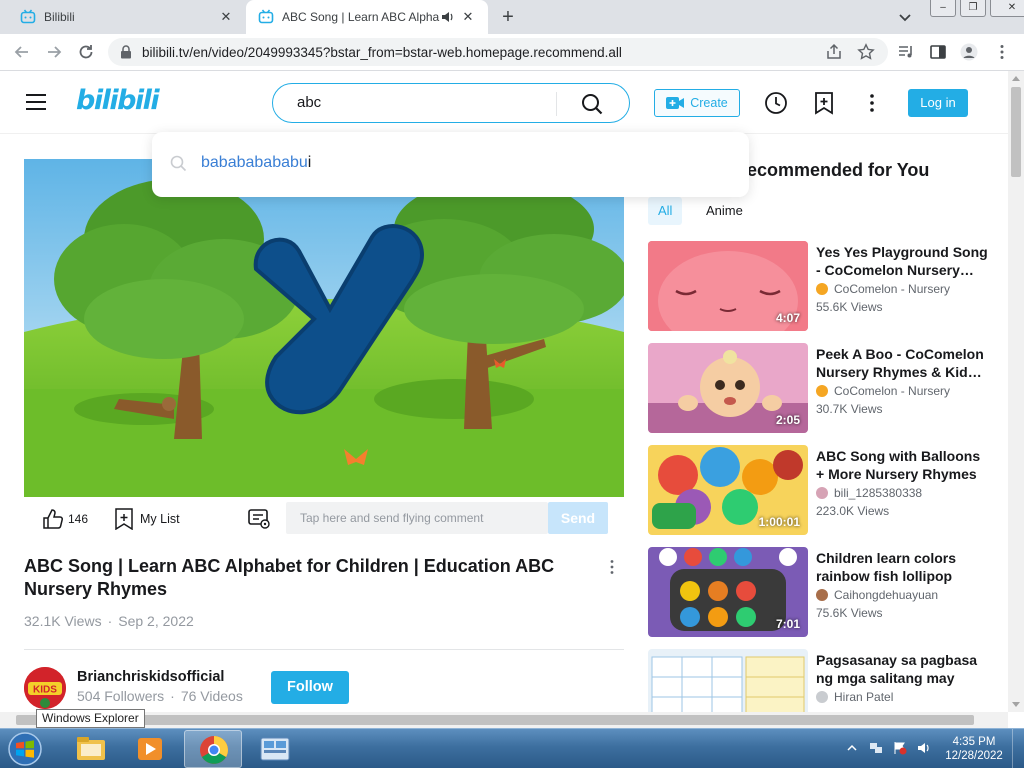  Describe the element at coordinates (578, 518) in the screenshot. I see `send-button: Send` at that location.